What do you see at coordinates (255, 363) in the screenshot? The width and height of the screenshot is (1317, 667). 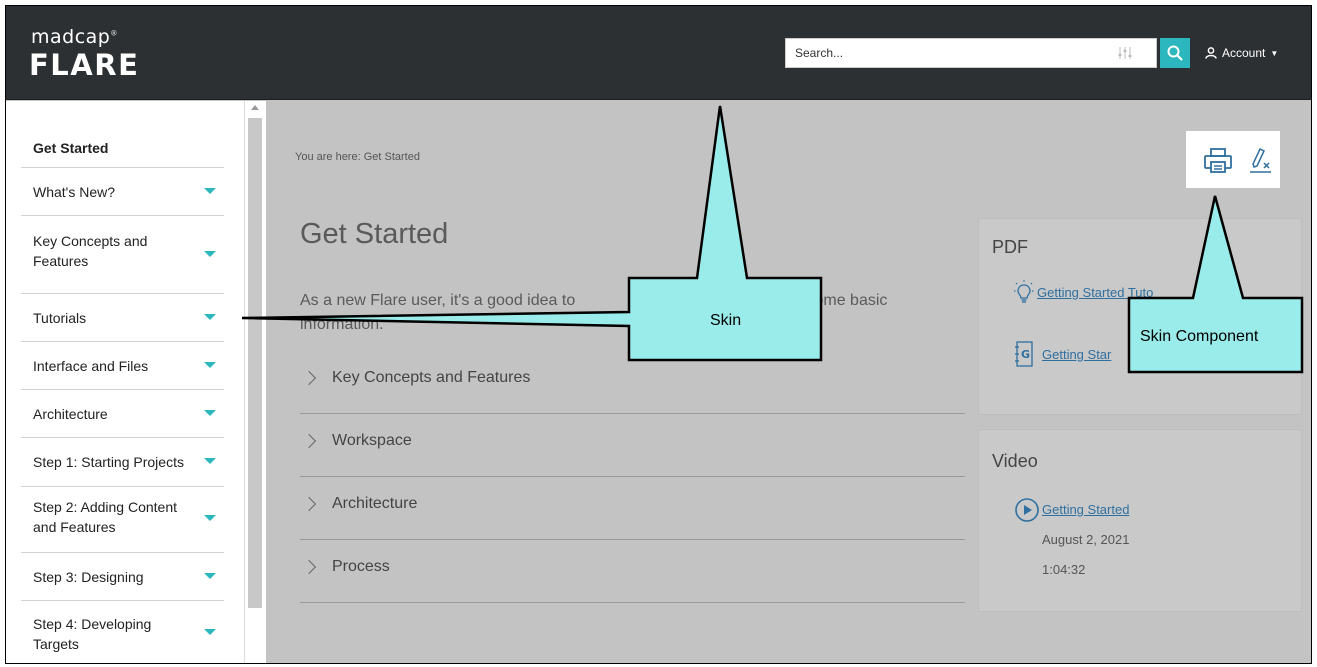 I see `scroll-thumb` at bounding box center [255, 363].